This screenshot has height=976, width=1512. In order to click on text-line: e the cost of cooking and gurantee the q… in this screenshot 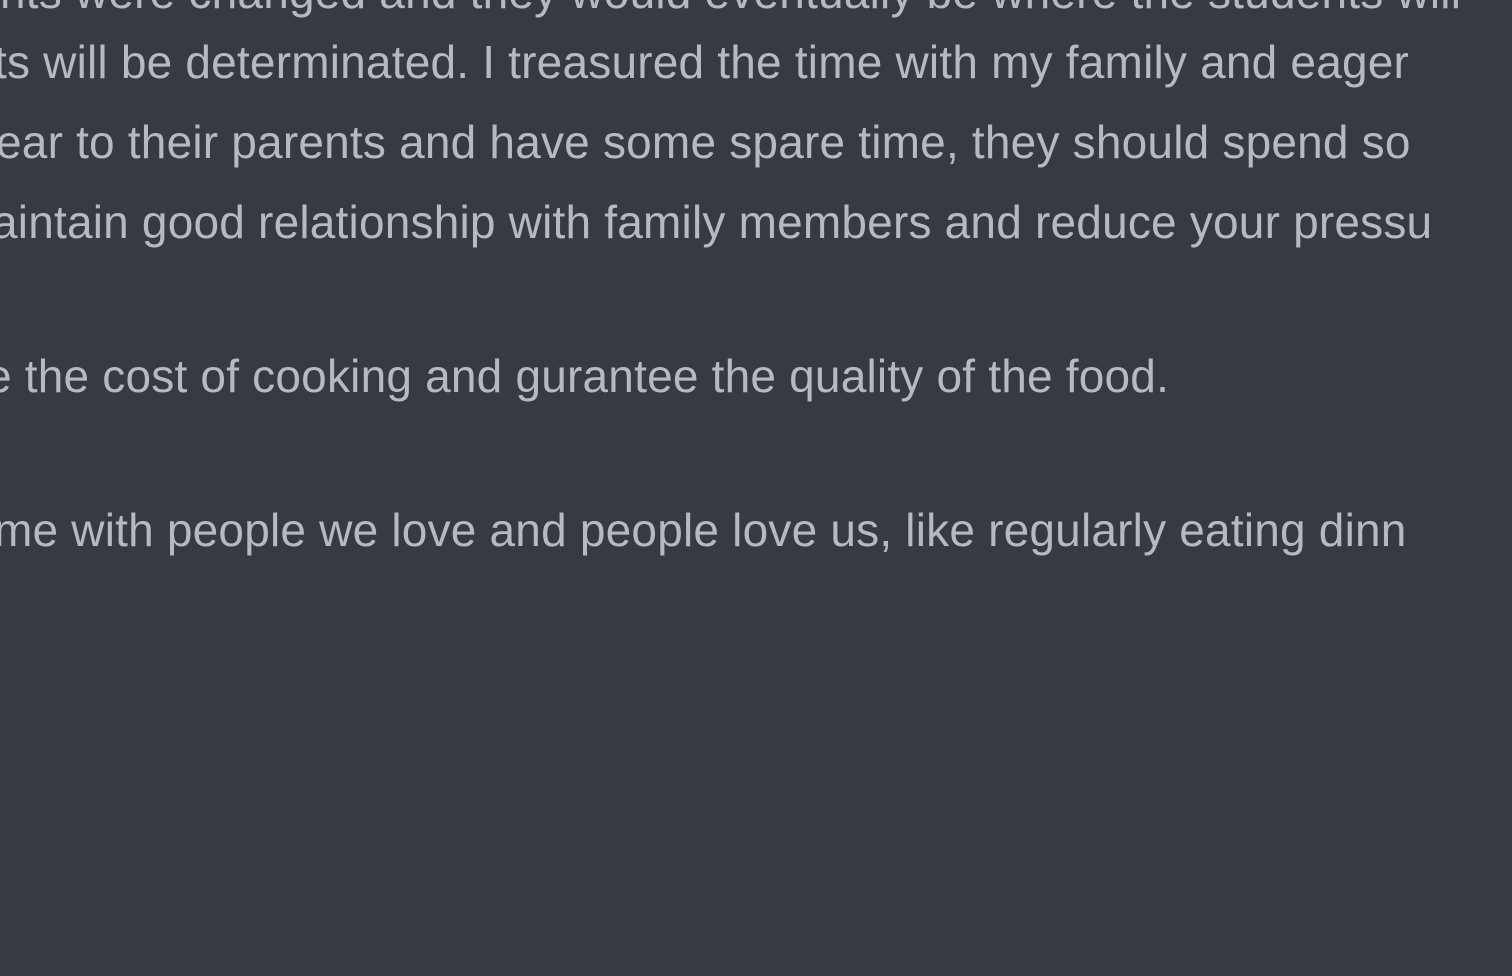, I will do `click(585, 376)`.